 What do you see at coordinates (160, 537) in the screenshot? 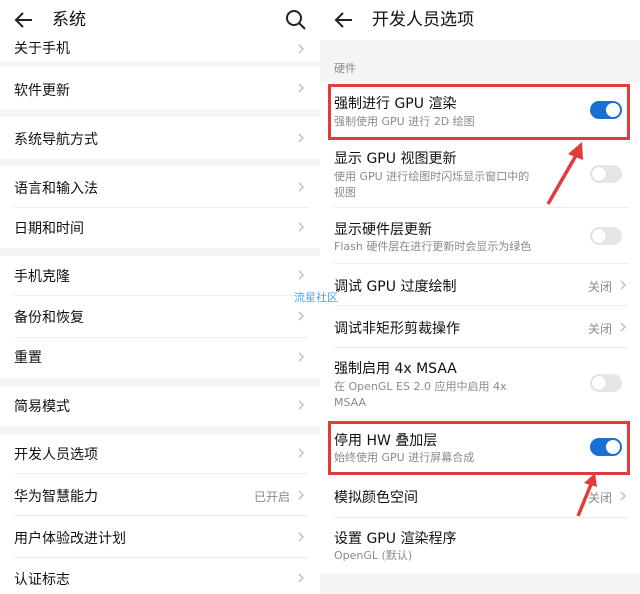
I see `list-item-ux-program: 用户体验改进计划` at bounding box center [160, 537].